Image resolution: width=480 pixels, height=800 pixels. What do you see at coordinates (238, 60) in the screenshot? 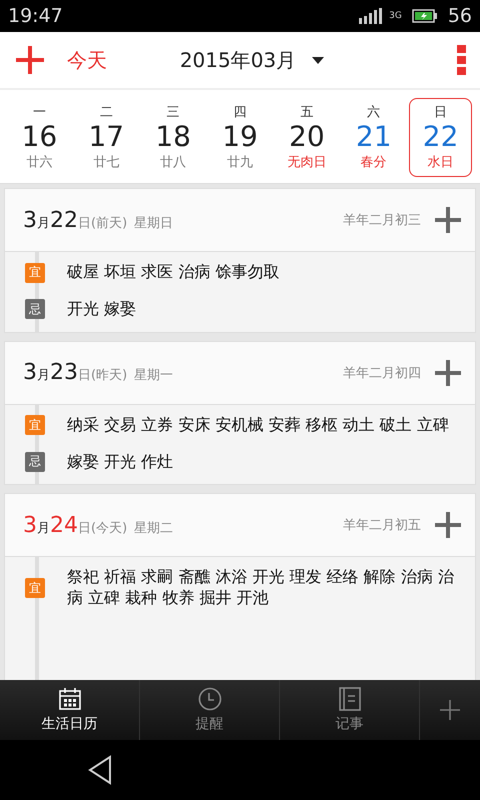
I see `month-title: 2015年03月` at bounding box center [238, 60].